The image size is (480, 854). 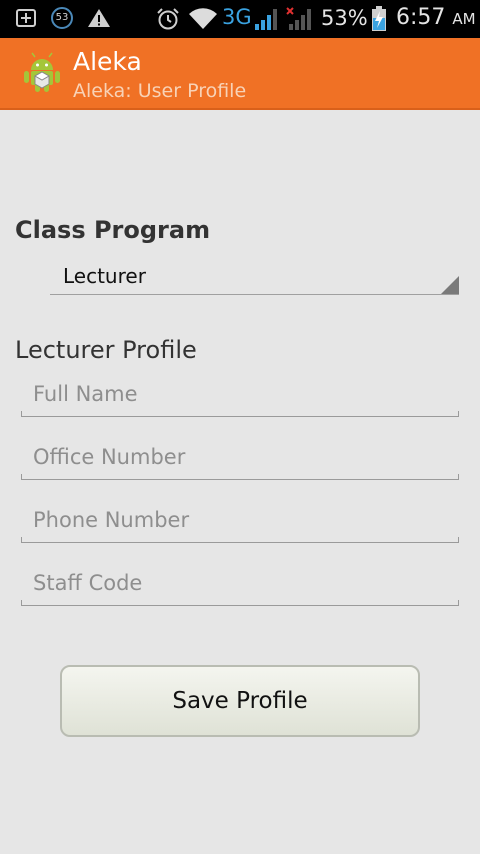 I want to click on warning-icon, so click(x=99, y=20).